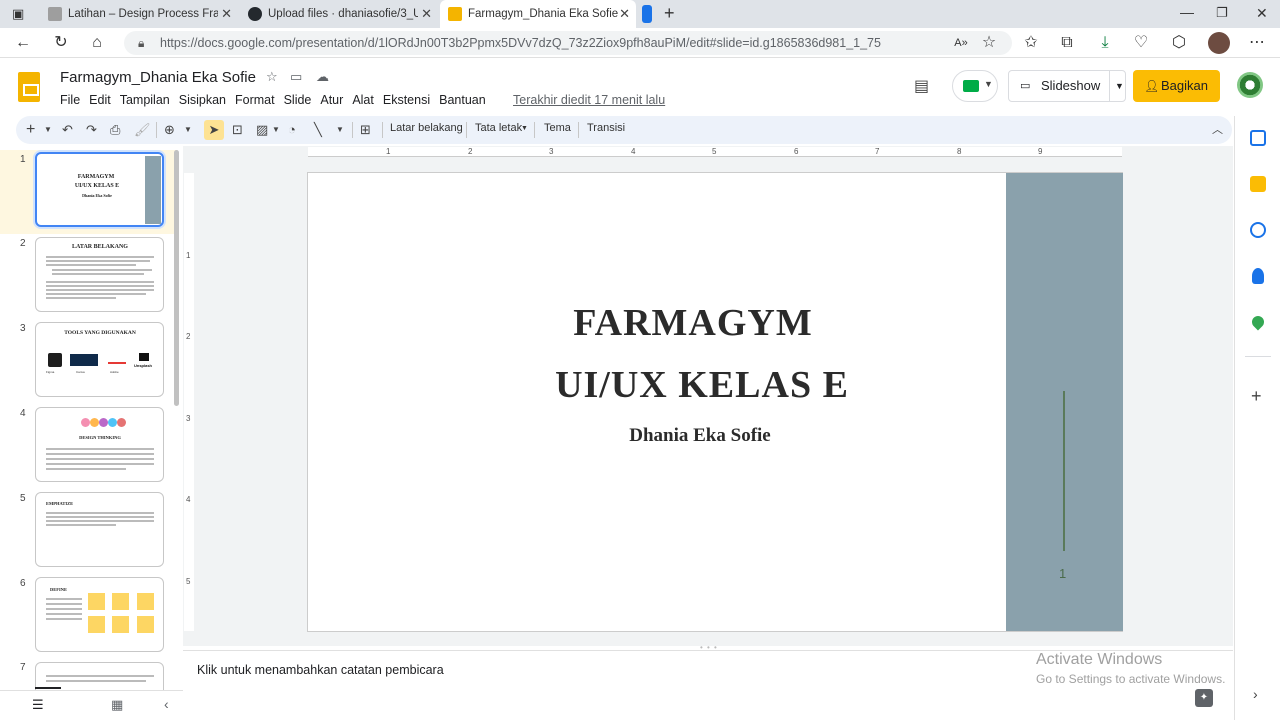  I want to click on slide-subtitle: Dhania Eka Sofie, so click(700, 436).